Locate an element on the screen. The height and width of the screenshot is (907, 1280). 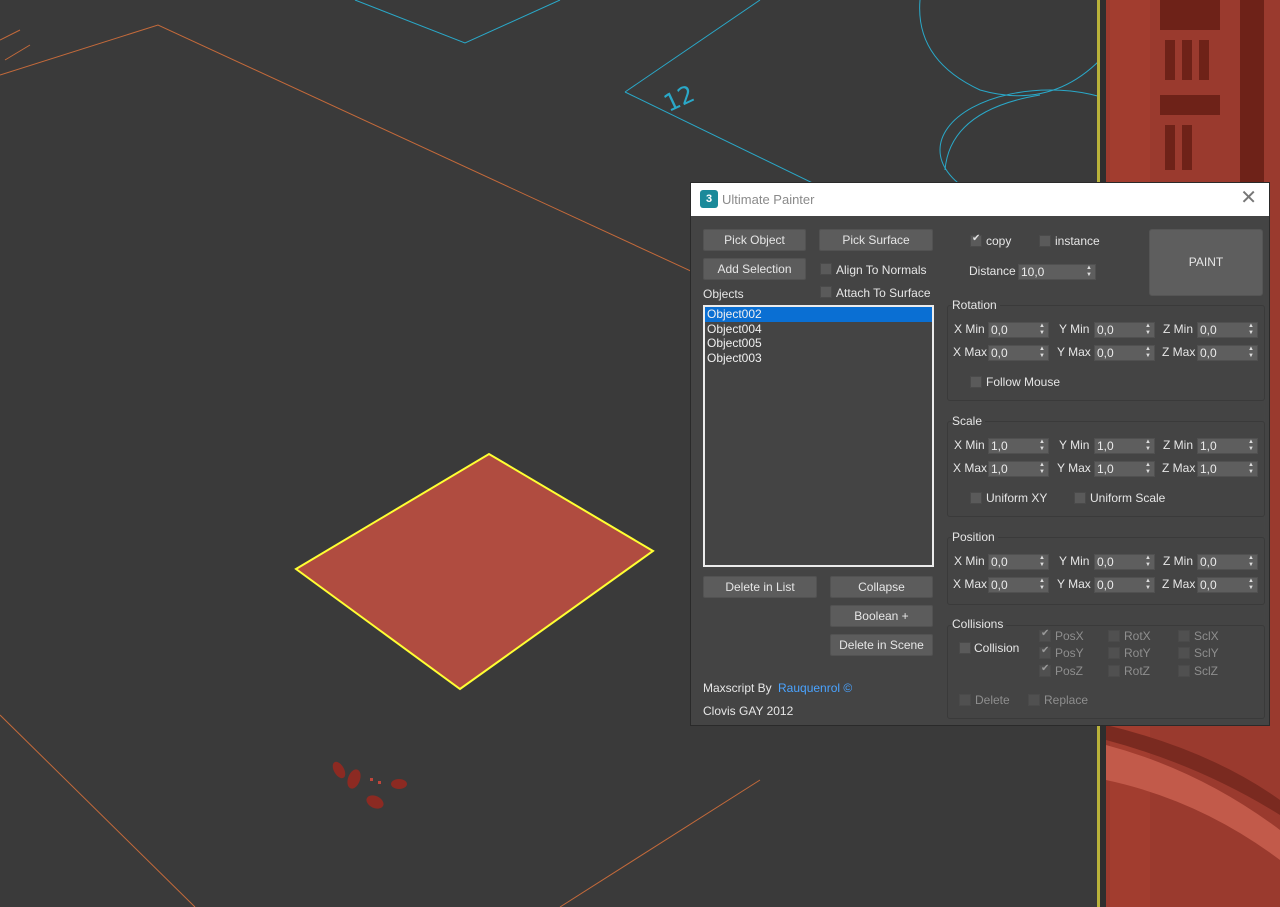
scale-z-min-spinner: 1,0 ▲ ▼ is located at coordinates (1227, 446).